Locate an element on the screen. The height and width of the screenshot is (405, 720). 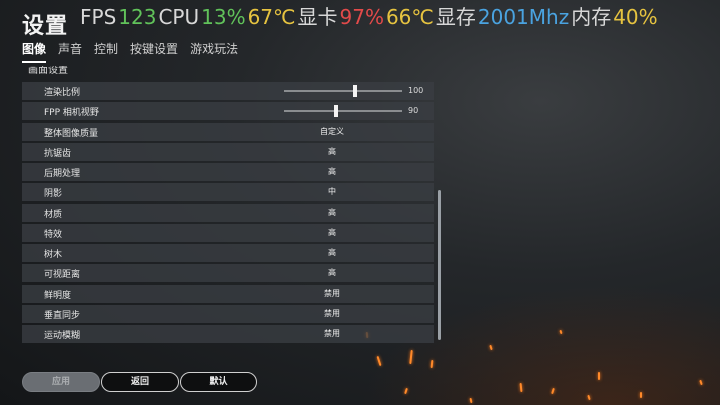
tab-0: 图像 is located at coordinates (34, 51).